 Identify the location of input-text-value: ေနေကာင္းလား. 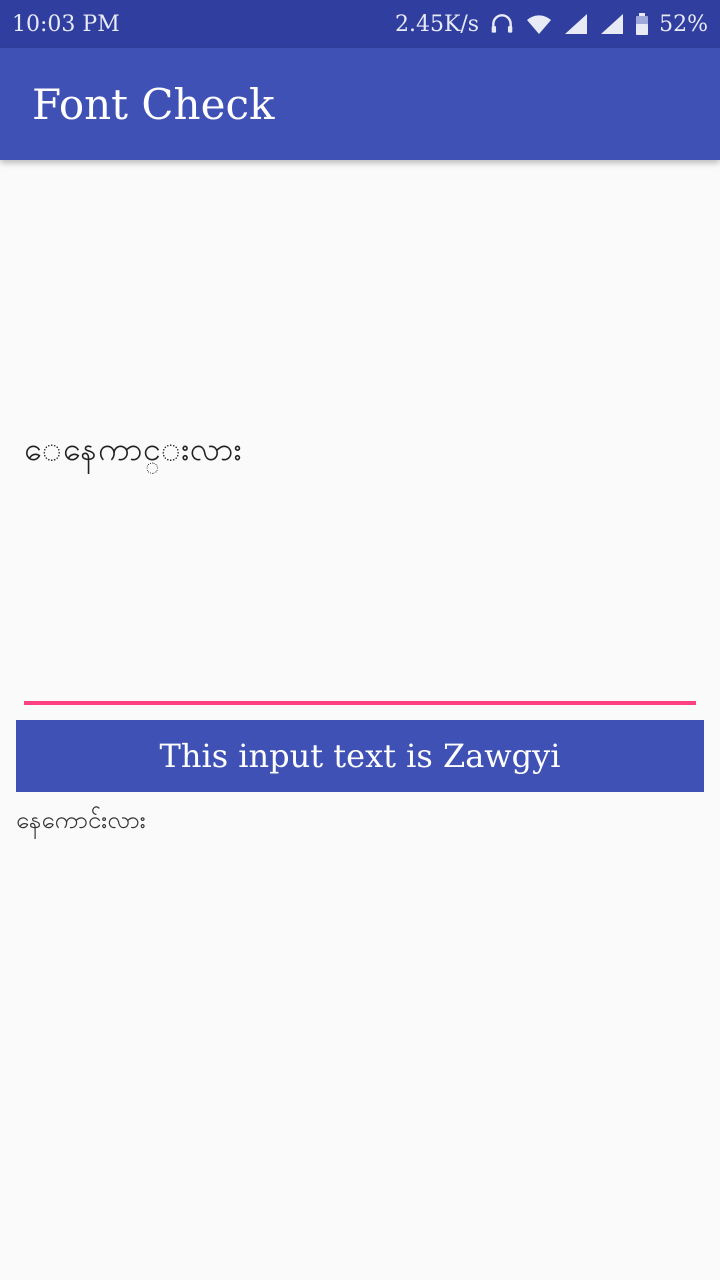
(133, 449).